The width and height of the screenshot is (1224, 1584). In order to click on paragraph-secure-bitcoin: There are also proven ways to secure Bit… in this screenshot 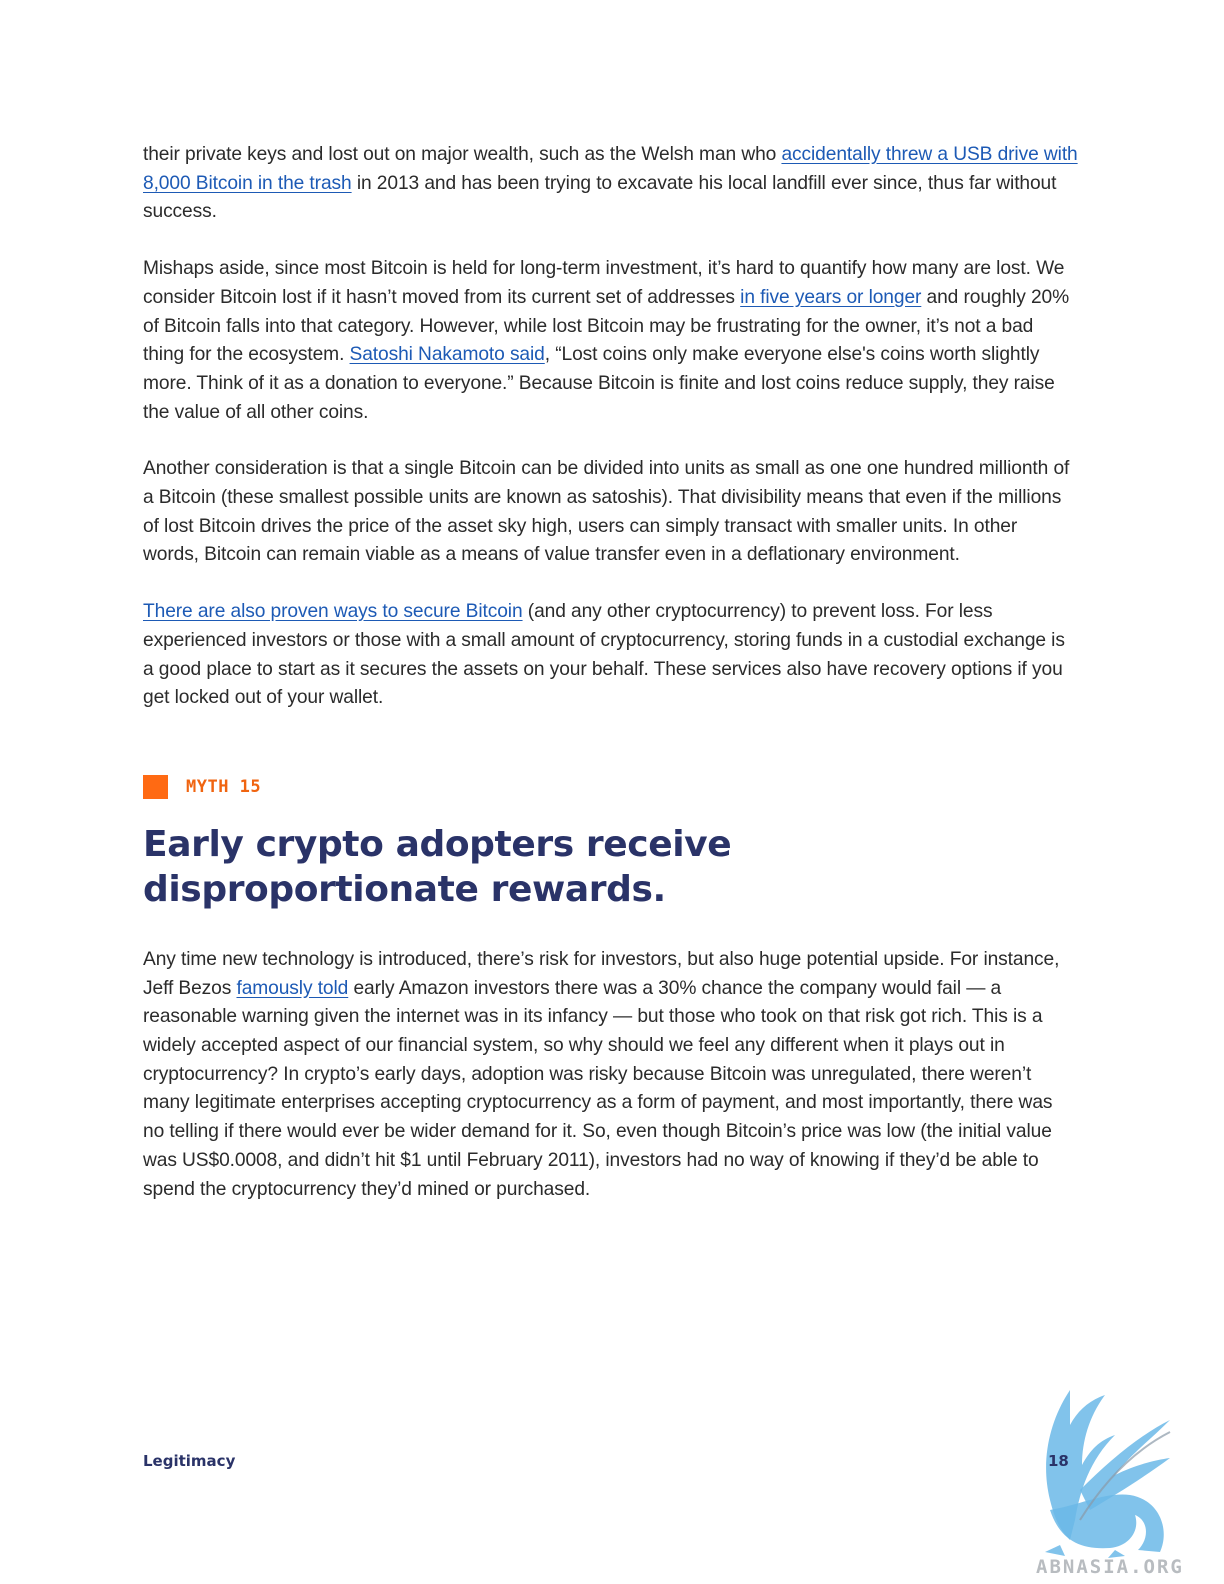, I will do `click(610, 655)`.